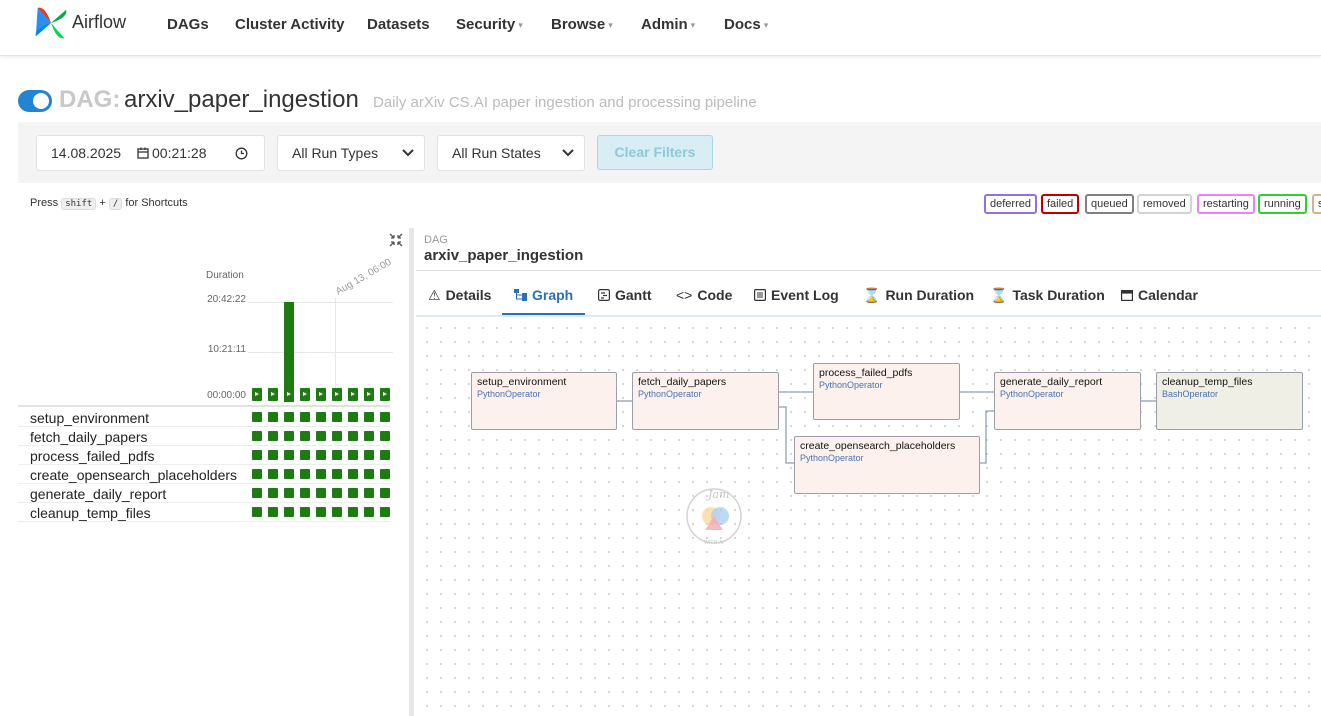 This screenshot has width=1321, height=716. What do you see at coordinates (918, 295) in the screenshot?
I see `tab-run-duration: ⌛ Run Duration` at bounding box center [918, 295].